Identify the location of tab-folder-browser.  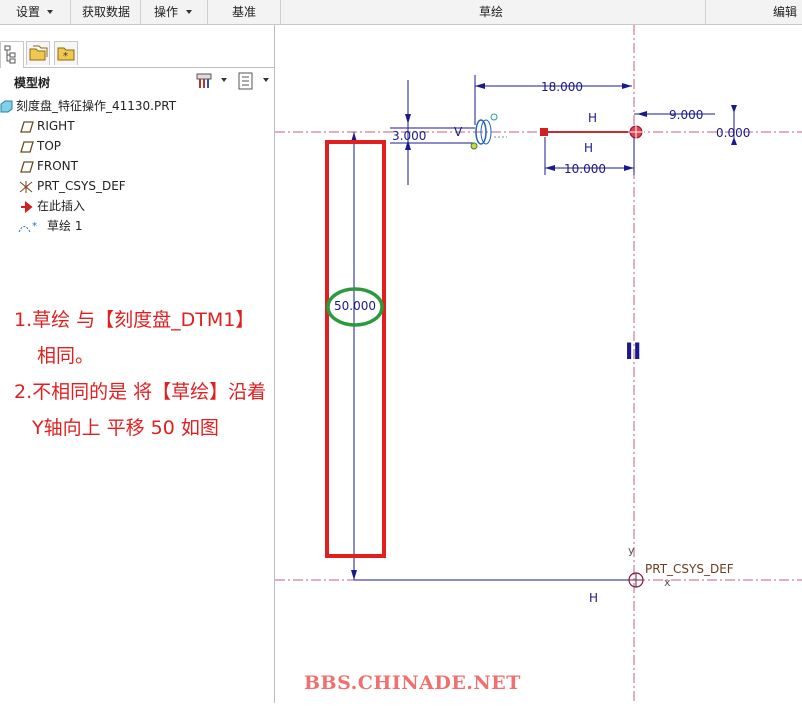
(38, 53).